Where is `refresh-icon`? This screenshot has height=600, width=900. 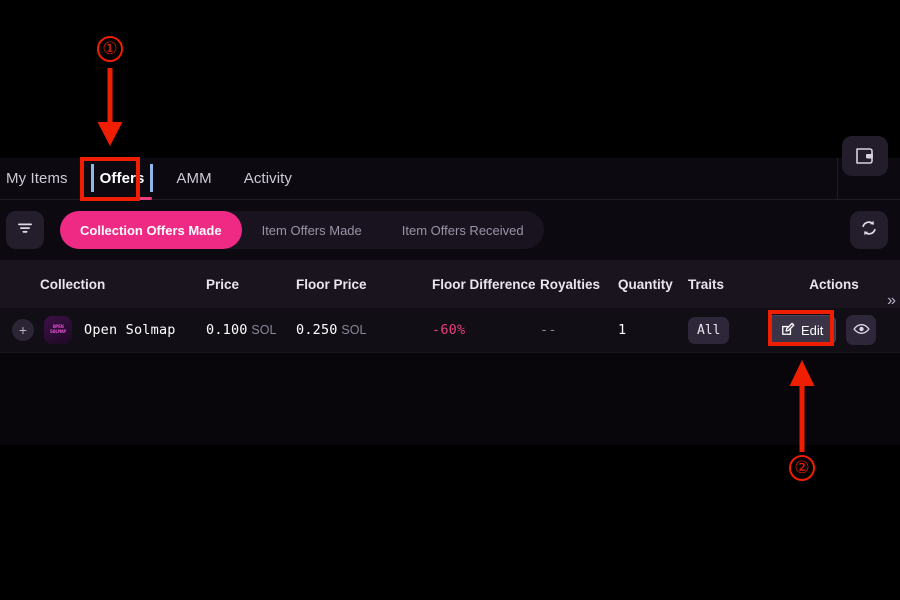 refresh-icon is located at coordinates (869, 230).